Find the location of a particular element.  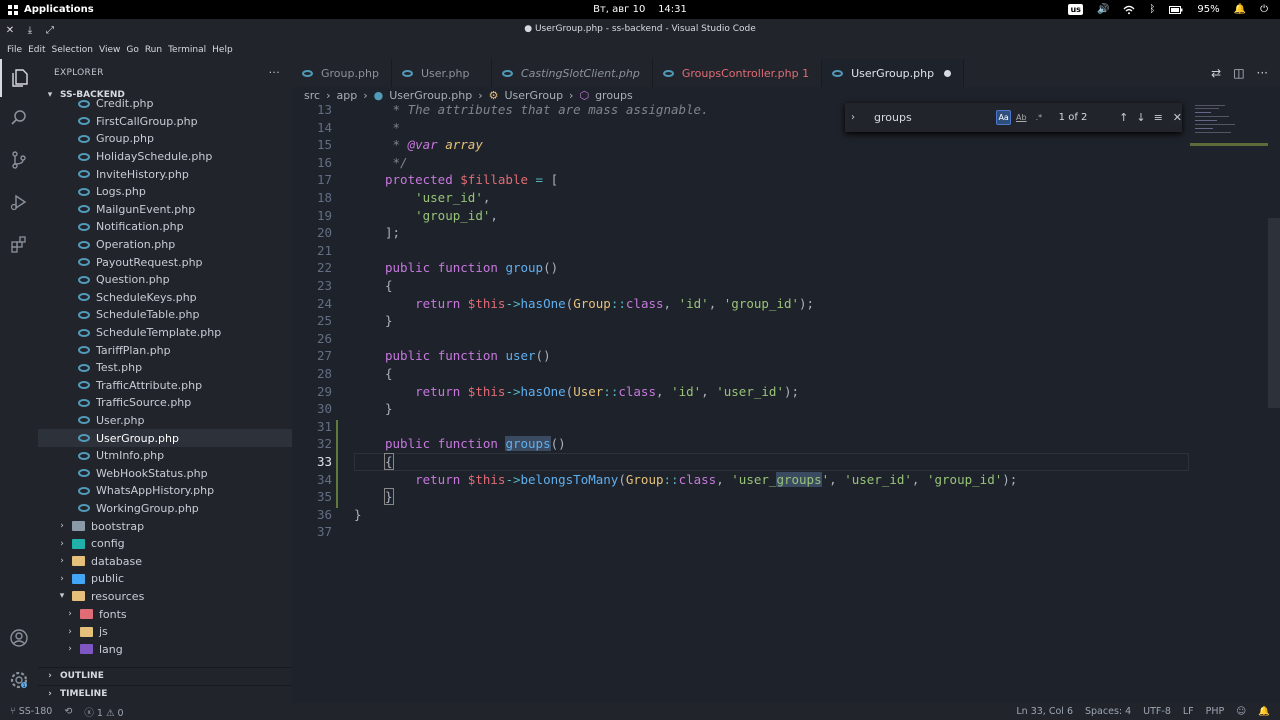

file-item: MailgunEvent.php is located at coordinates (165, 210).